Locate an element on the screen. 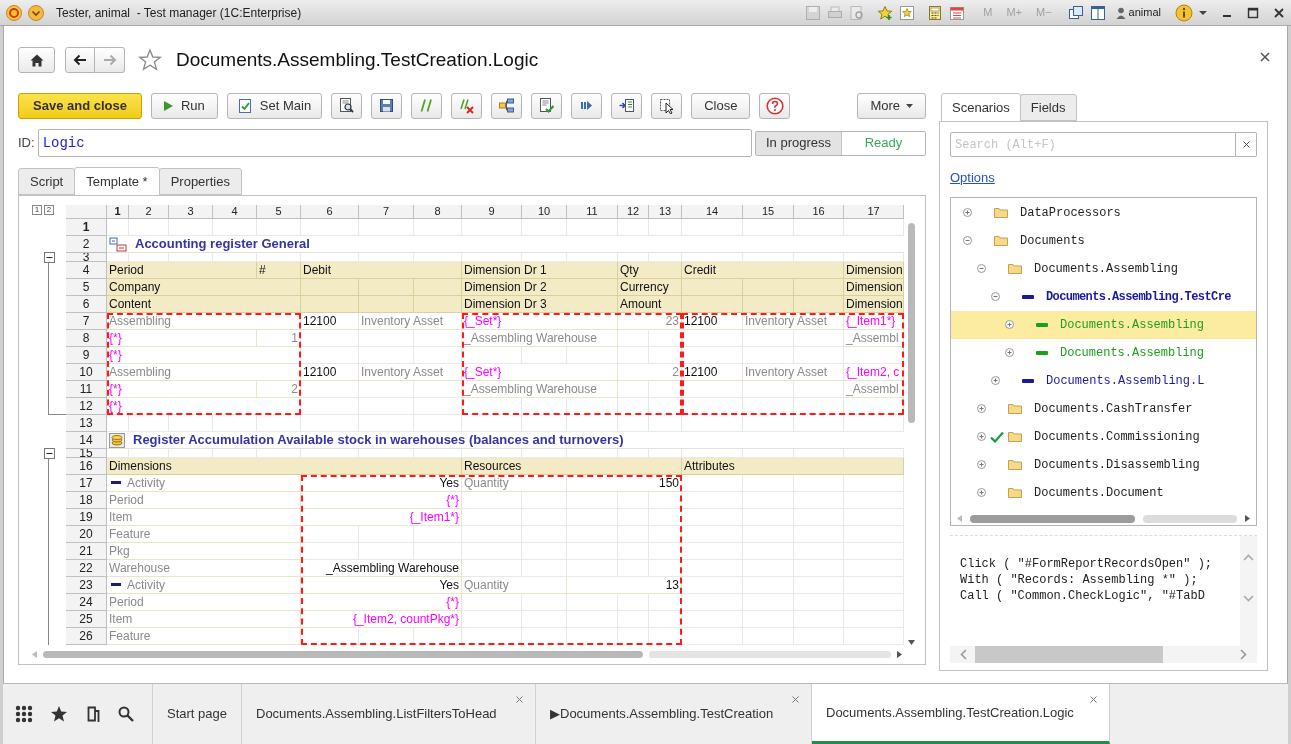  tree-item: Documents.CashTransfer is located at coordinates (1103, 408).